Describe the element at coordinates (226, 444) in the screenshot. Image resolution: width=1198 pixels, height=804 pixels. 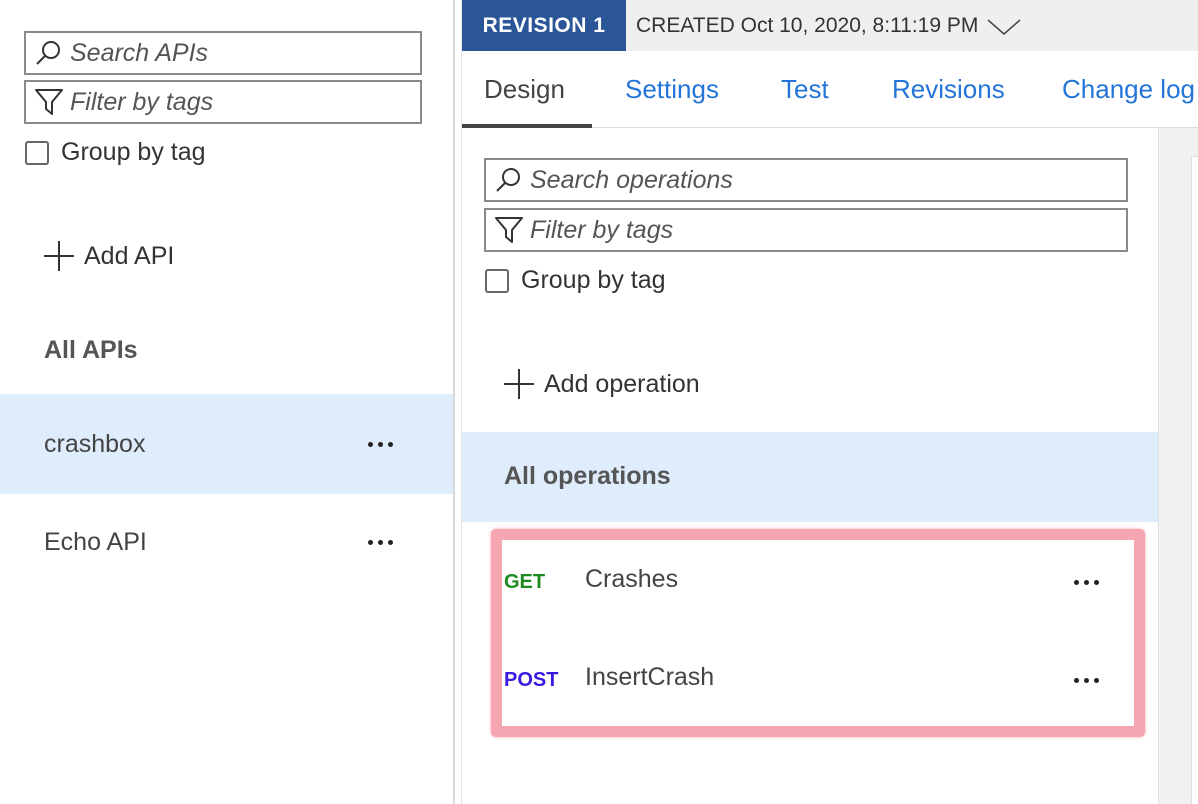
I see `api-list-item: crashbox` at that location.